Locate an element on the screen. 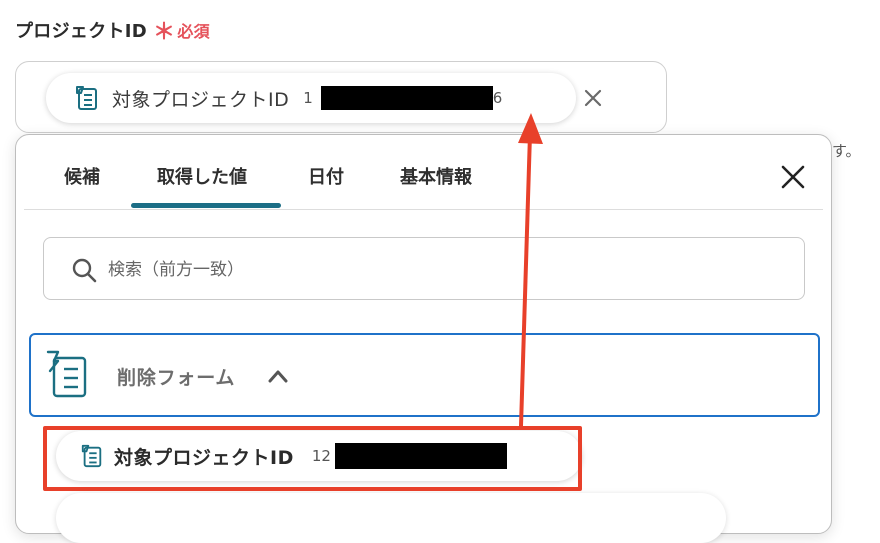  tab-date: 日付 is located at coordinates (326, 176).